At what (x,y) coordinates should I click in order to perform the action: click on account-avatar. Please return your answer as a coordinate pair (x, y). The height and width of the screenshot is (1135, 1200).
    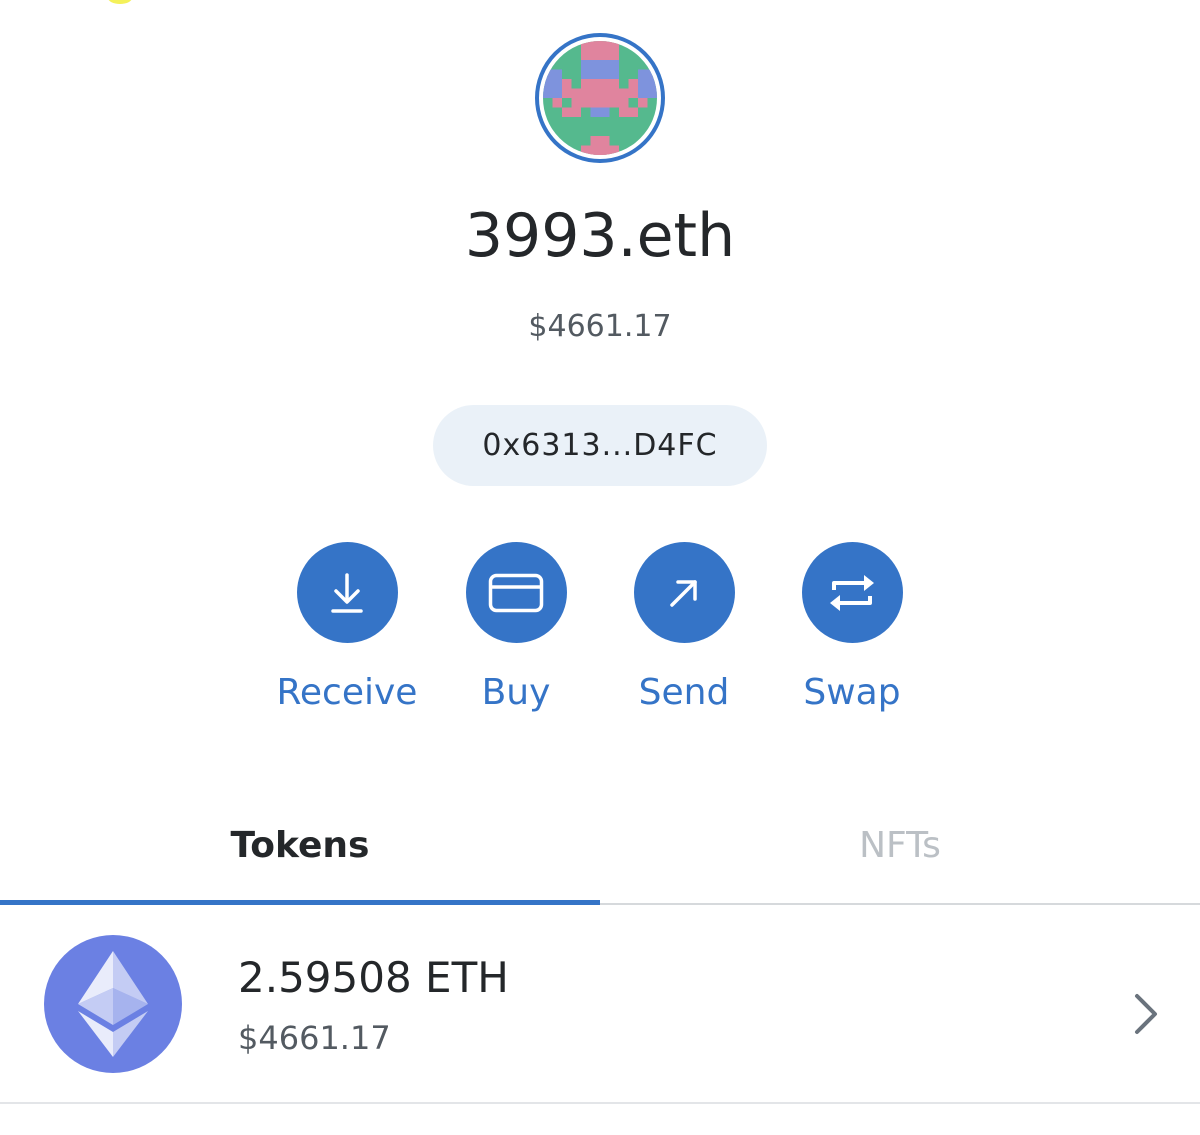
    Looking at the image, I should click on (600, 98).